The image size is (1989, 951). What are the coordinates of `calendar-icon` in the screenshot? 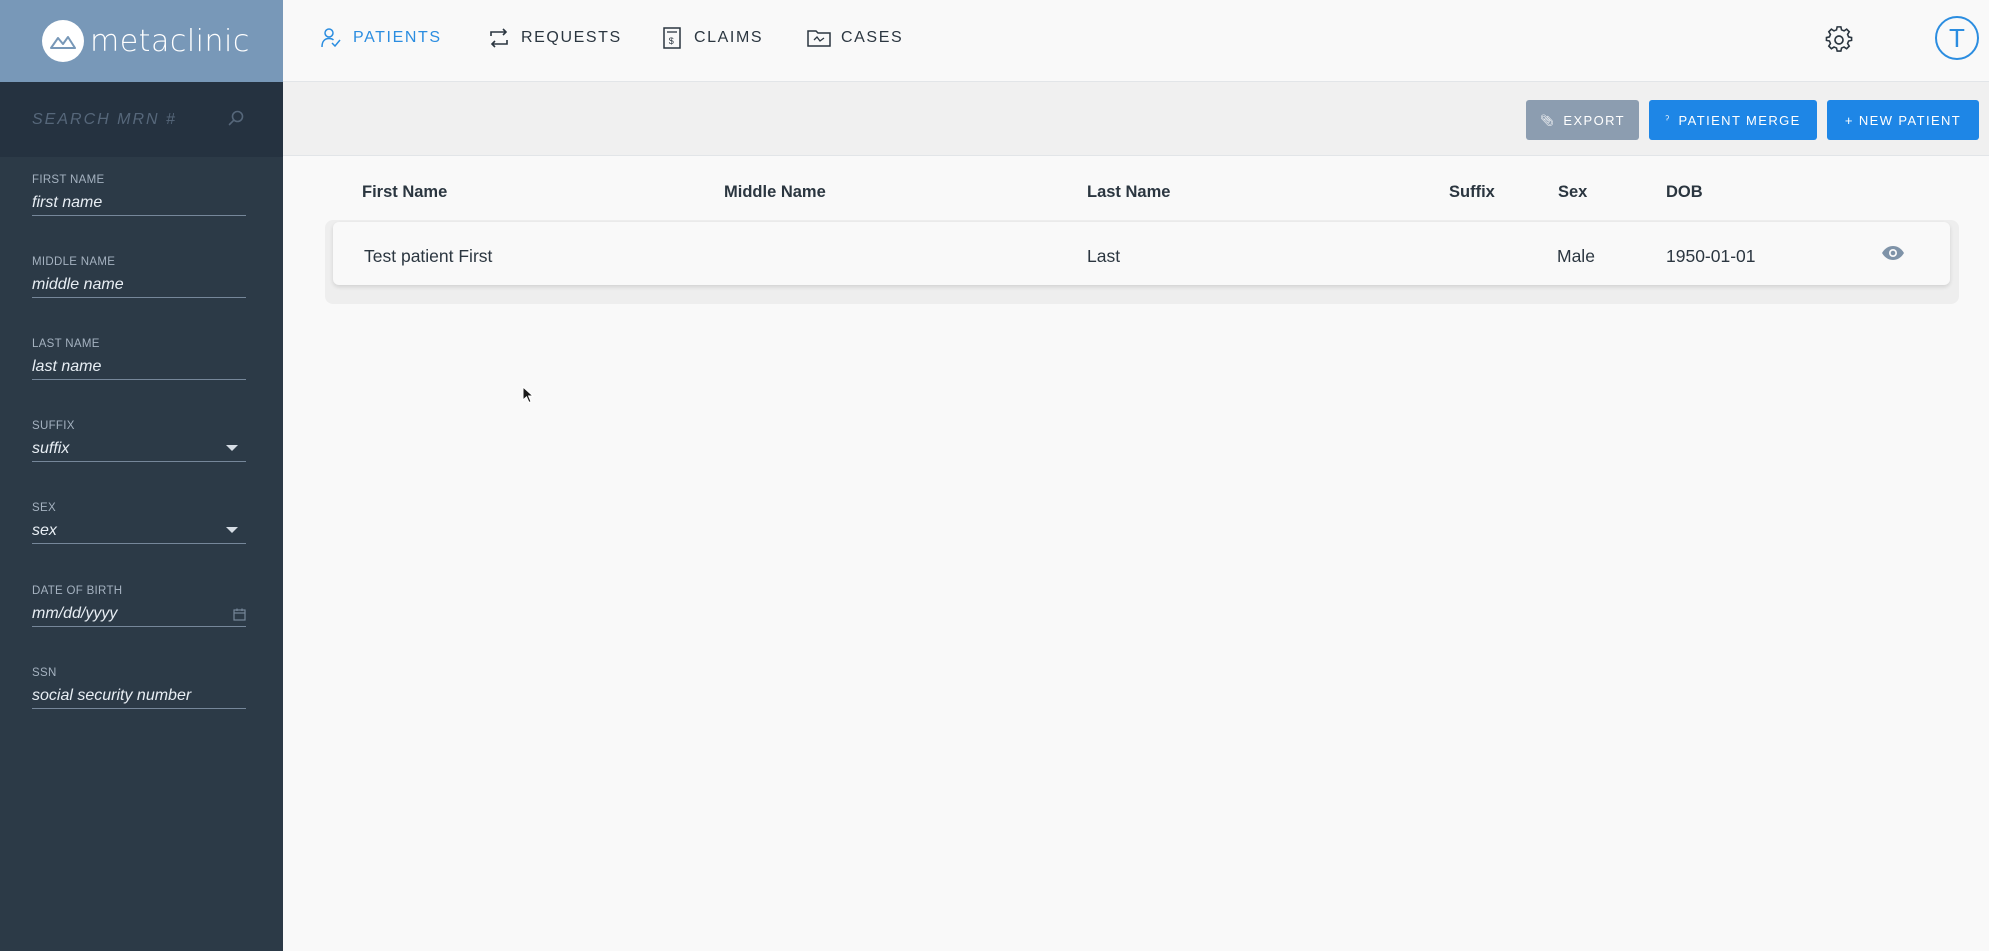 It's located at (239, 614).